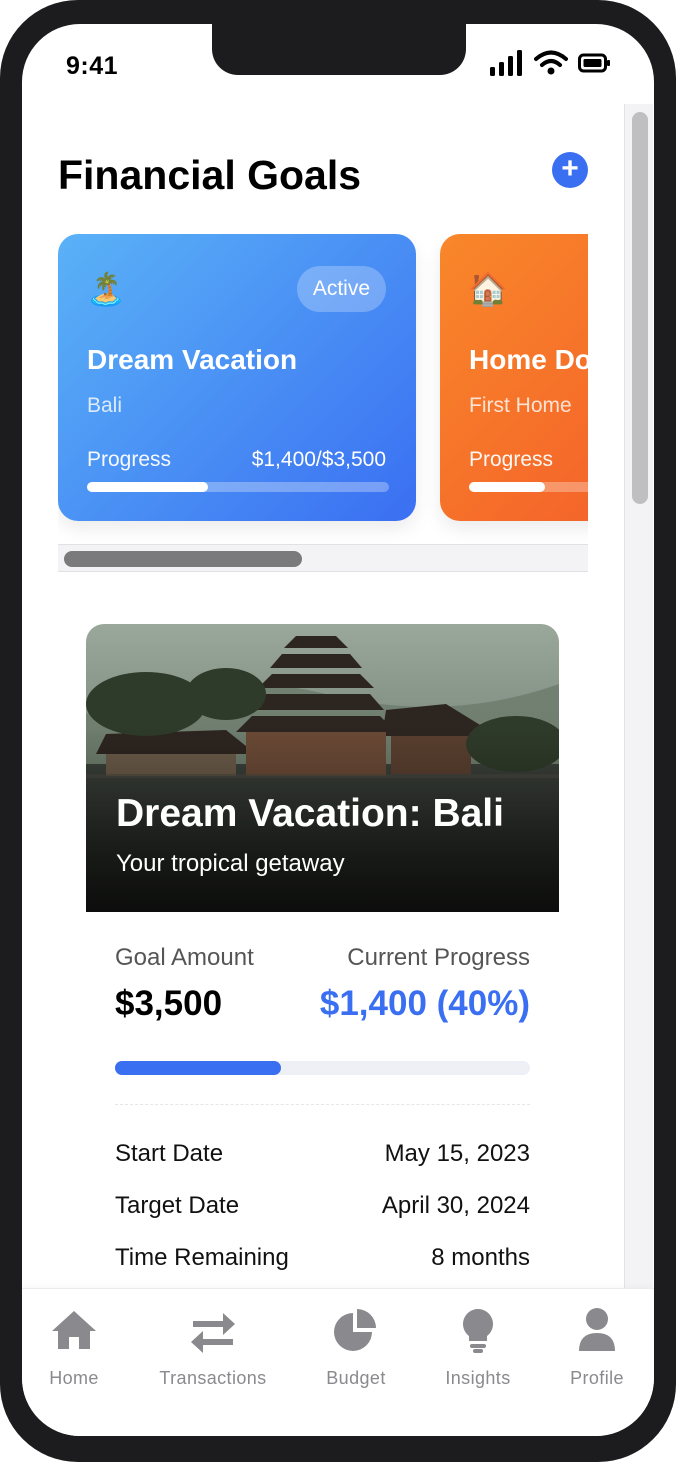  Describe the element at coordinates (455, 1205) in the screenshot. I see `target-date-value: April 30, 2024` at that location.